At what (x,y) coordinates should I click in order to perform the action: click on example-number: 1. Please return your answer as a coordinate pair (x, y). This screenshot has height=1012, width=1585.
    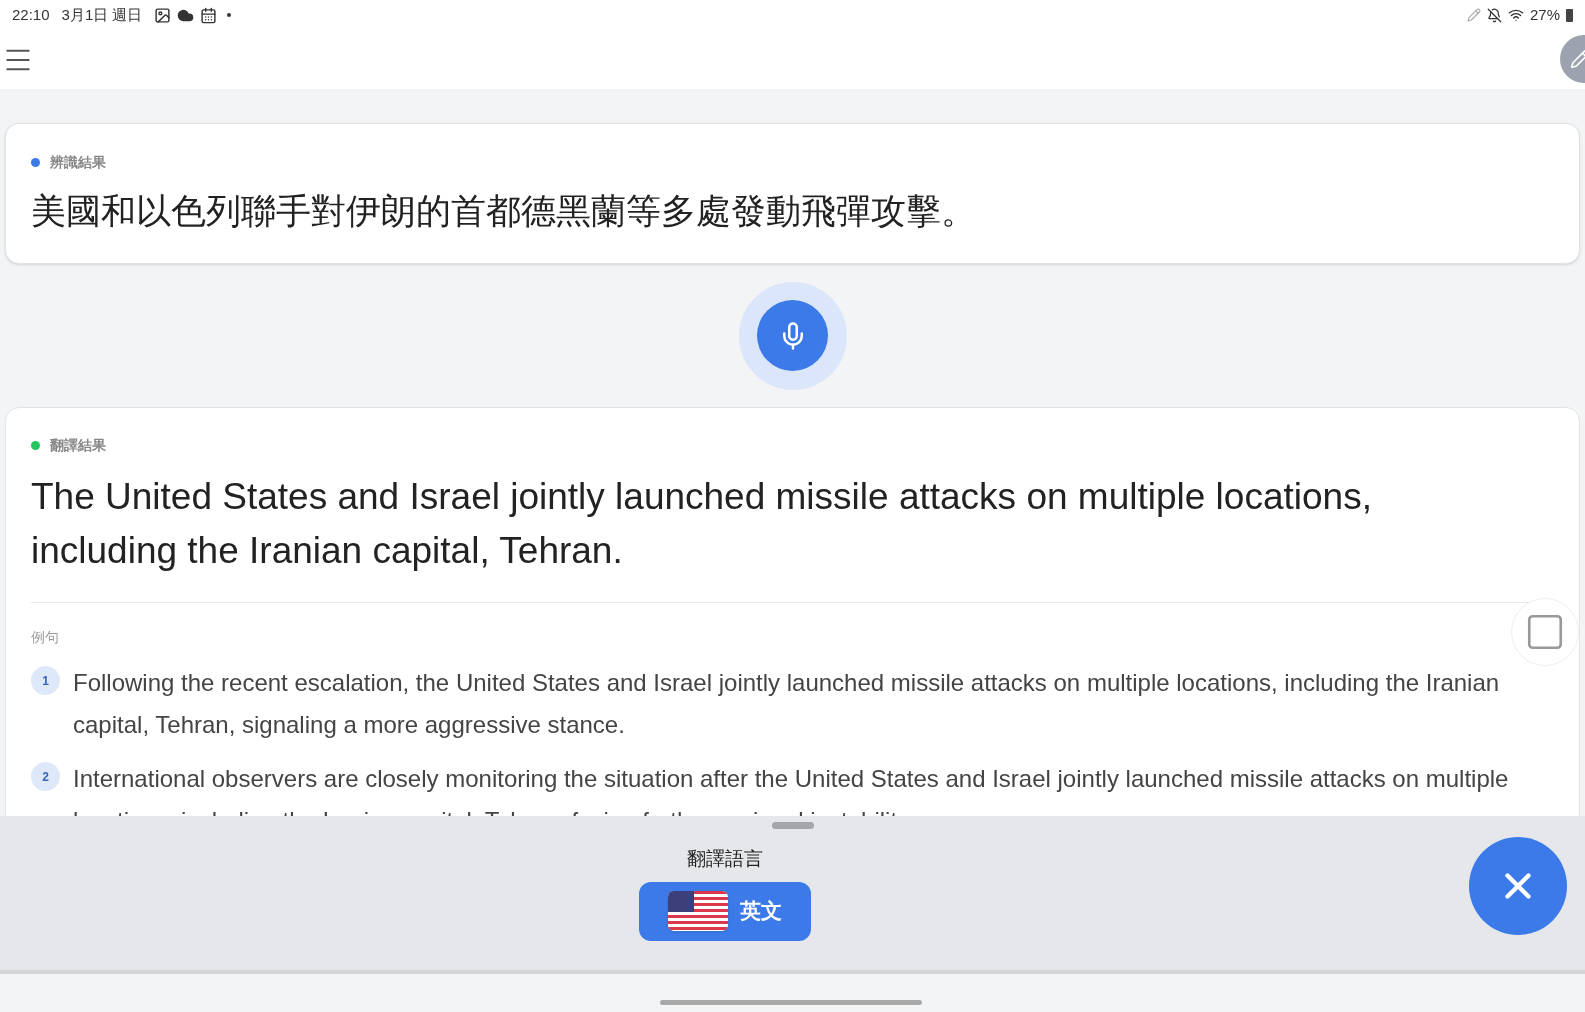
    Looking at the image, I should click on (45, 680).